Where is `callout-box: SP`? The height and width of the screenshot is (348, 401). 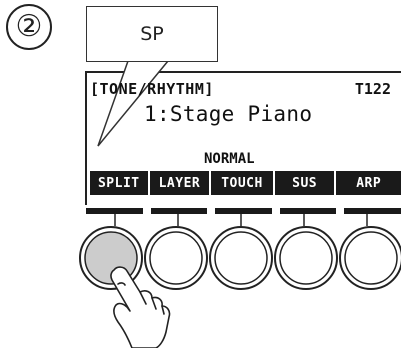
callout-box: SP is located at coordinates (152, 34).